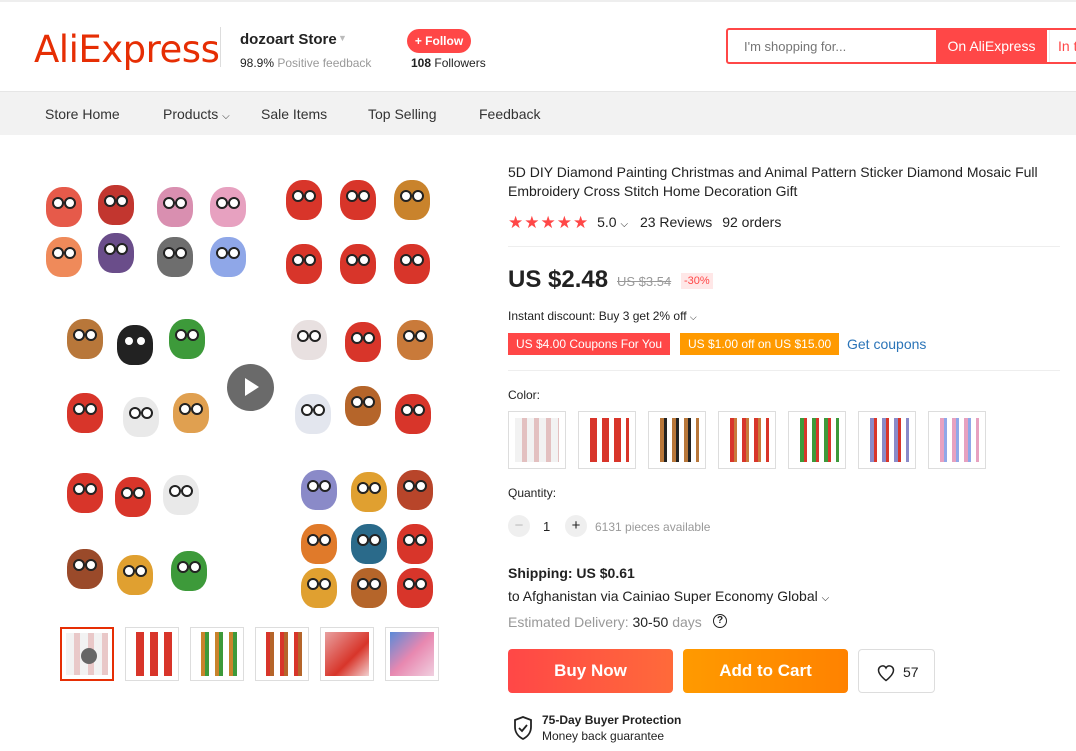 Image resolution: width=1076 pixels, height=751 pixels. I want to click on santa-stickers-image, so click(369, 240).